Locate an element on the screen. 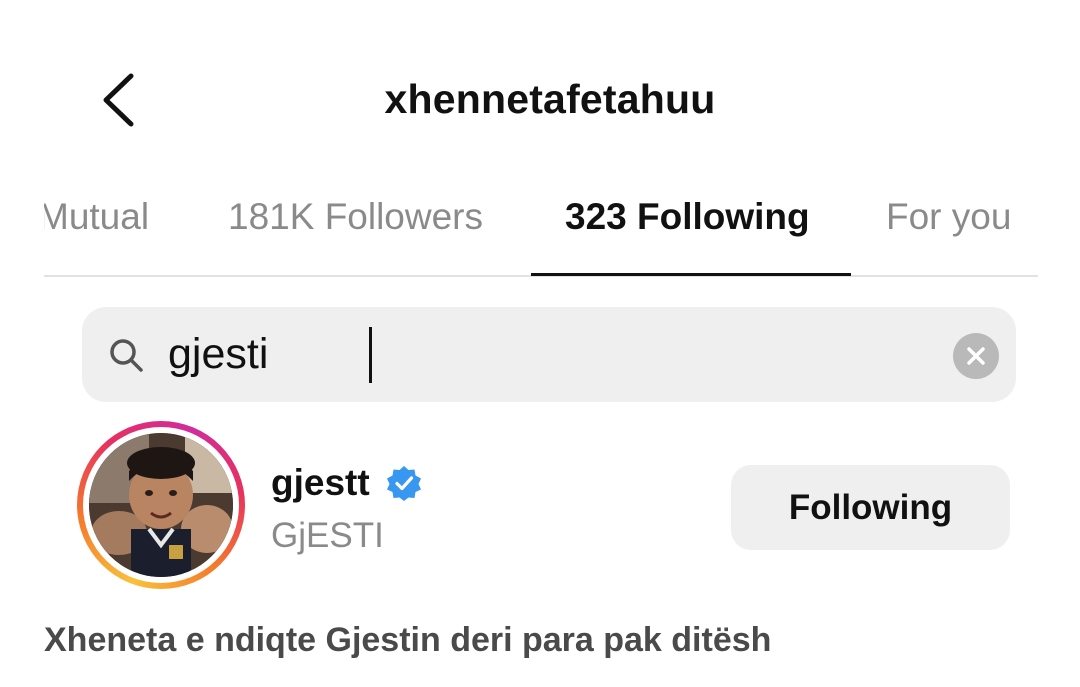  page-title: xhennetafetahuu is located at coordinates (550, 99).